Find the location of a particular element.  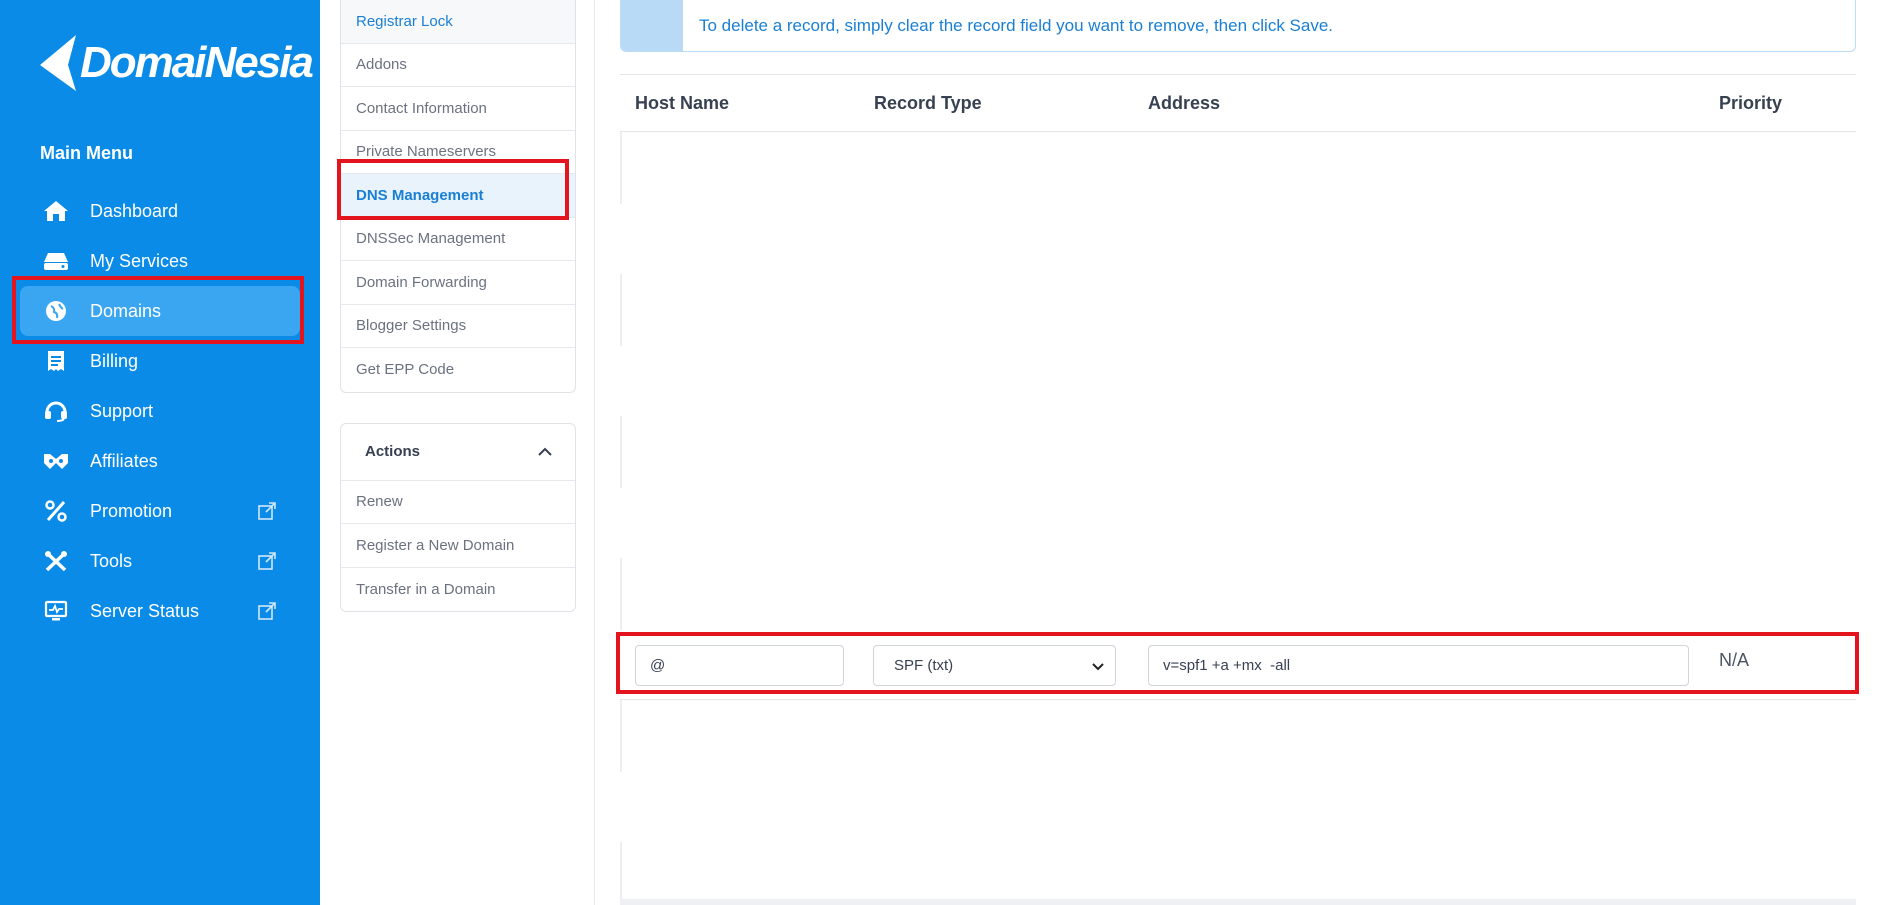

manage-item-dnssec-management: DNSSec Management is located at coordinates (458, 239).